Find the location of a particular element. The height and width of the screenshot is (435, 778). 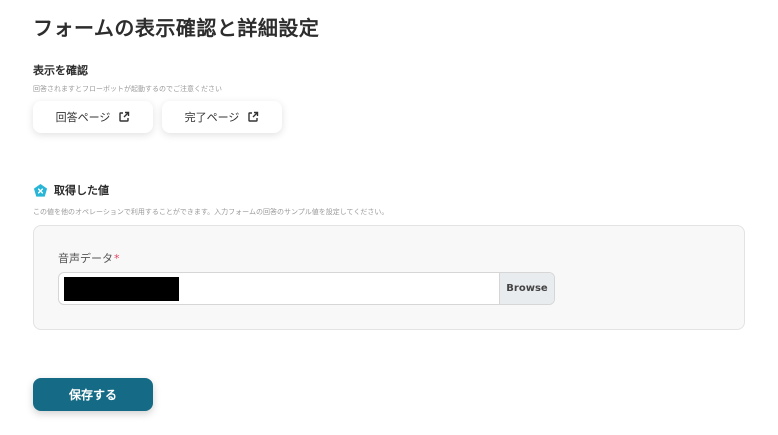

display-check-hint: 回答されますとフローボットが起動するのでご注意ください is located at coordinates (127, 89).